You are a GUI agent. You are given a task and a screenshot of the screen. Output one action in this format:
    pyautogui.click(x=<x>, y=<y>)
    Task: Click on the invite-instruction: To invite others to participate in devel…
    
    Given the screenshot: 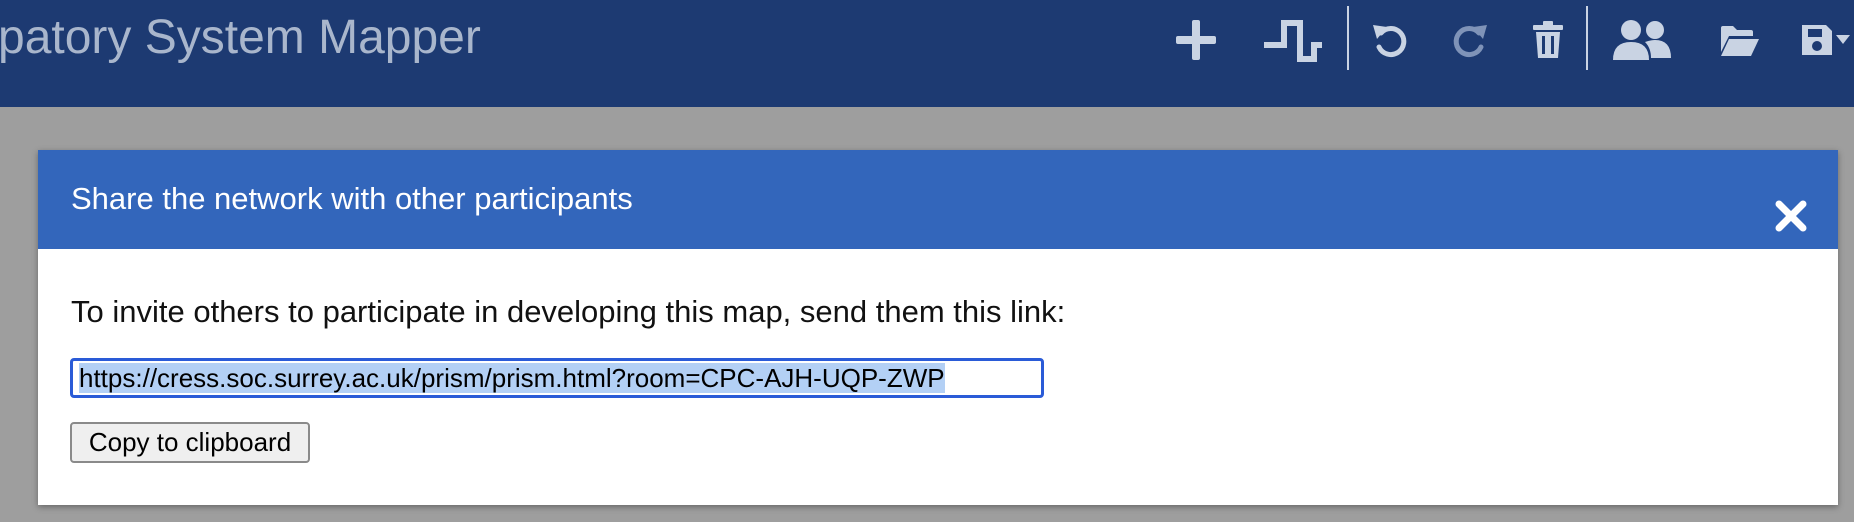 What is the action you would take?
    pyautogui.click(x=568, y=311)
    